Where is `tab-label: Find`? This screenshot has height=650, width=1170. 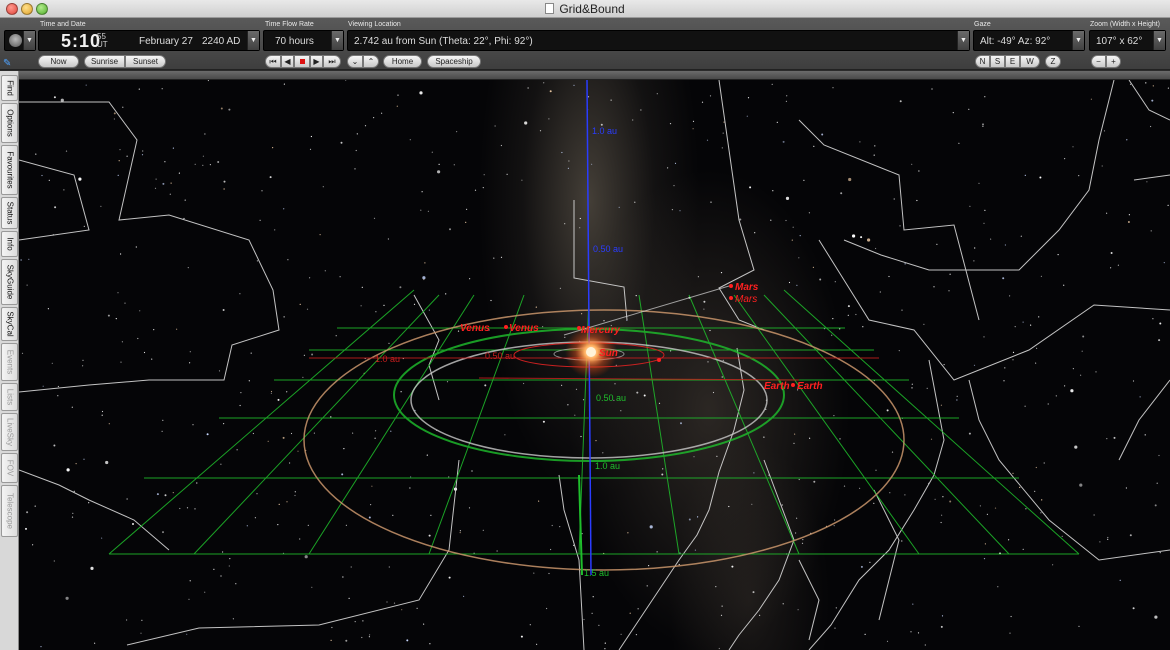 tab-label: Find is located at coordinates (9, 88).